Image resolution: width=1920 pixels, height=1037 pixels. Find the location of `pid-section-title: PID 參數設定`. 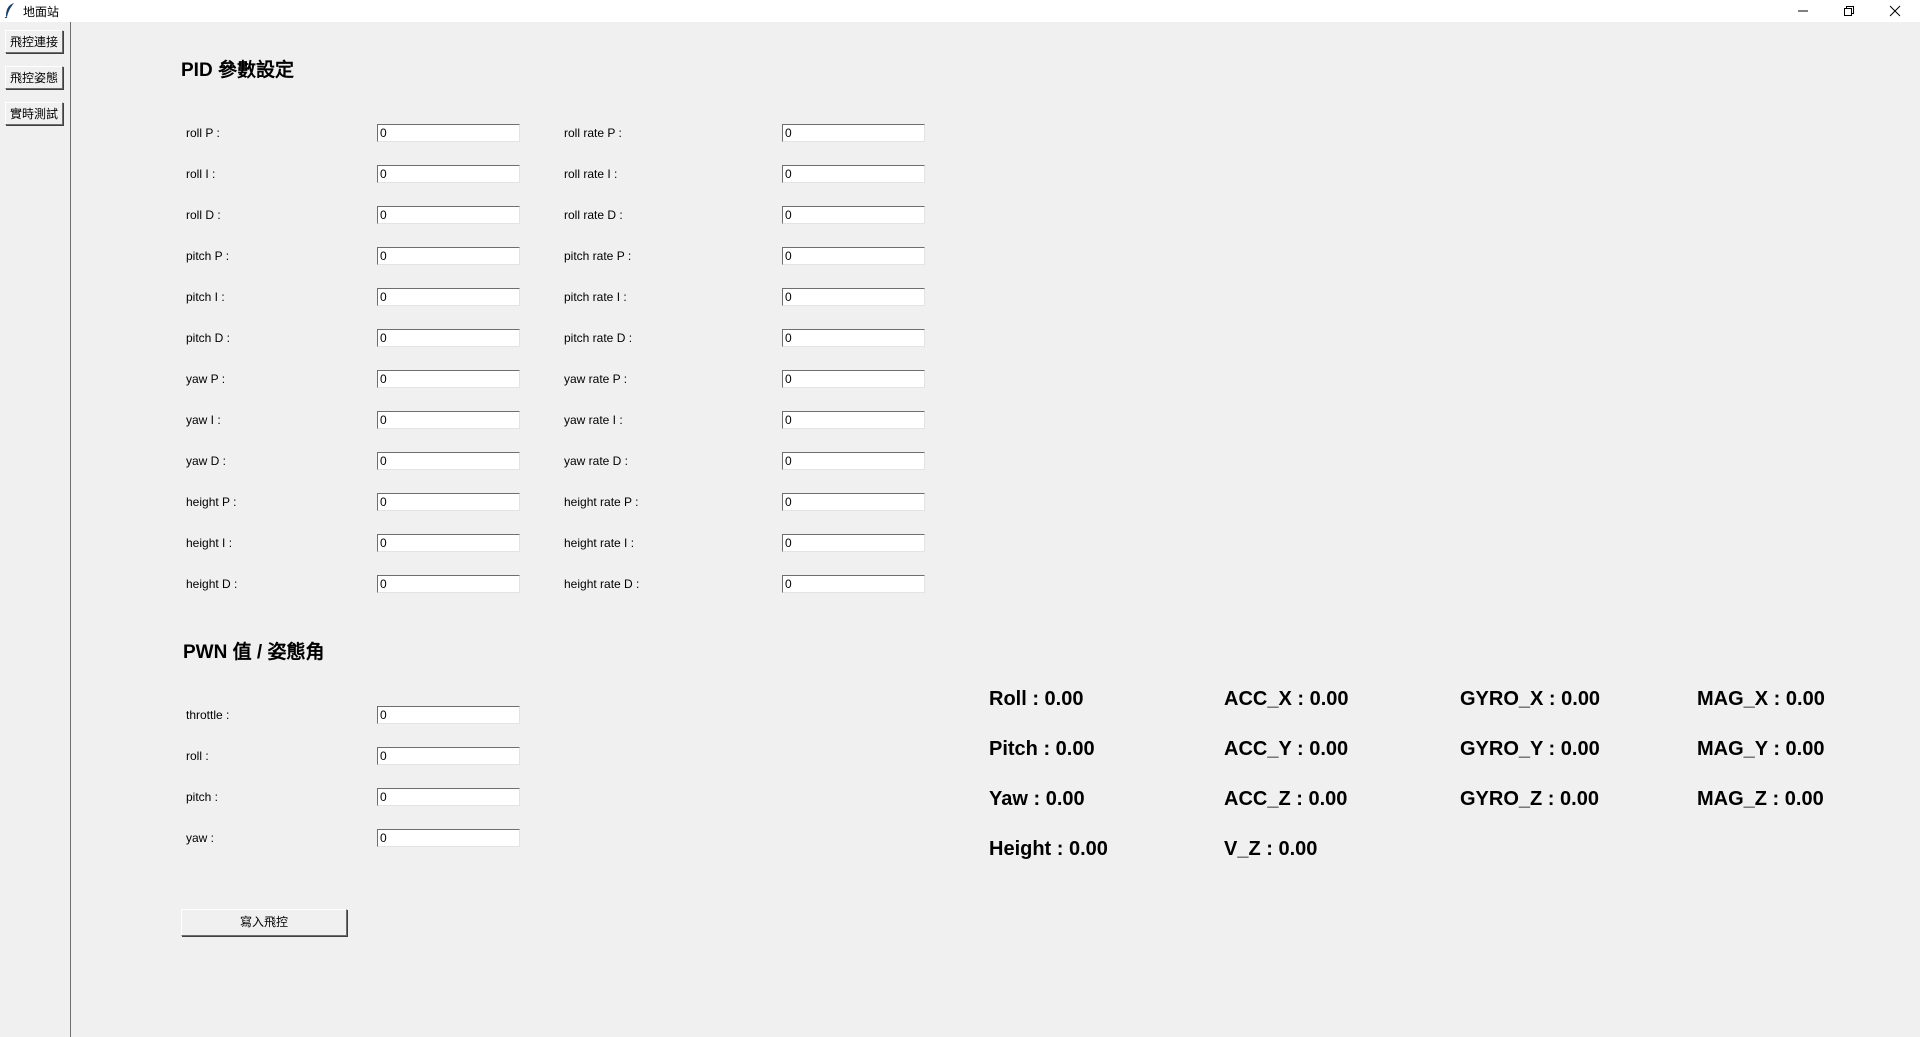

pid-section-title: PID 參數設定 is located at coordinates (237, 70).